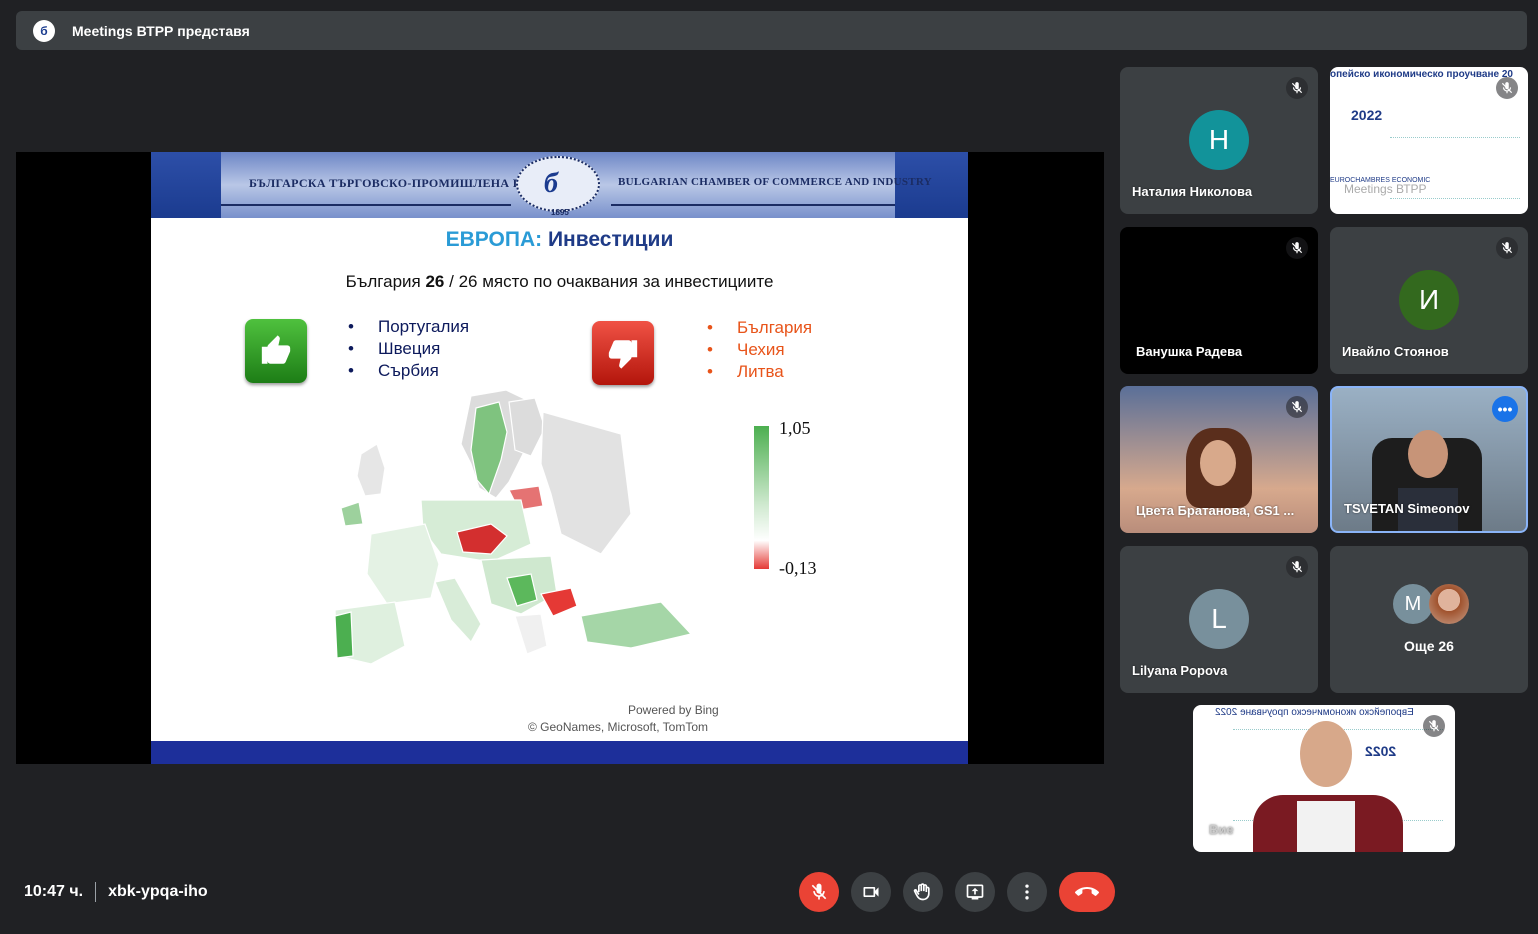 This screenshot has height=934, width=1538. I want to click on participant-tile: И Ивайло Стоянов, so click(1429, 300).